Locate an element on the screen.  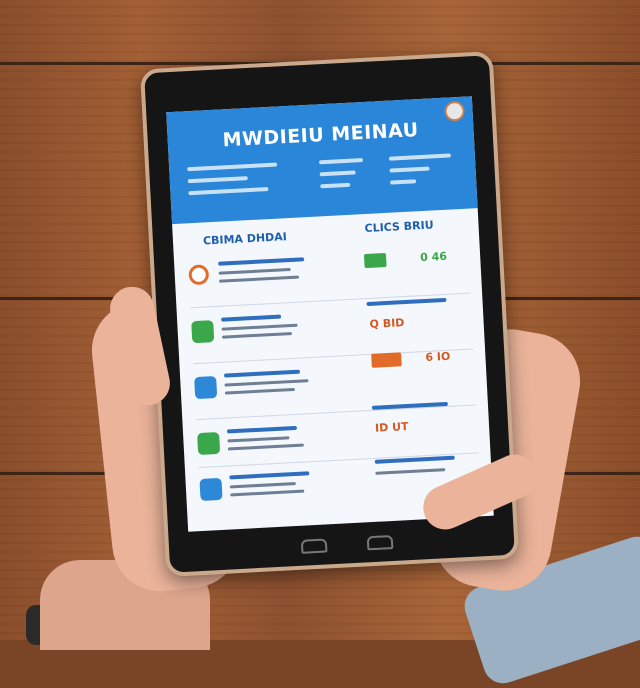
price-label: 6 IO is located at coordinates (438, 357).